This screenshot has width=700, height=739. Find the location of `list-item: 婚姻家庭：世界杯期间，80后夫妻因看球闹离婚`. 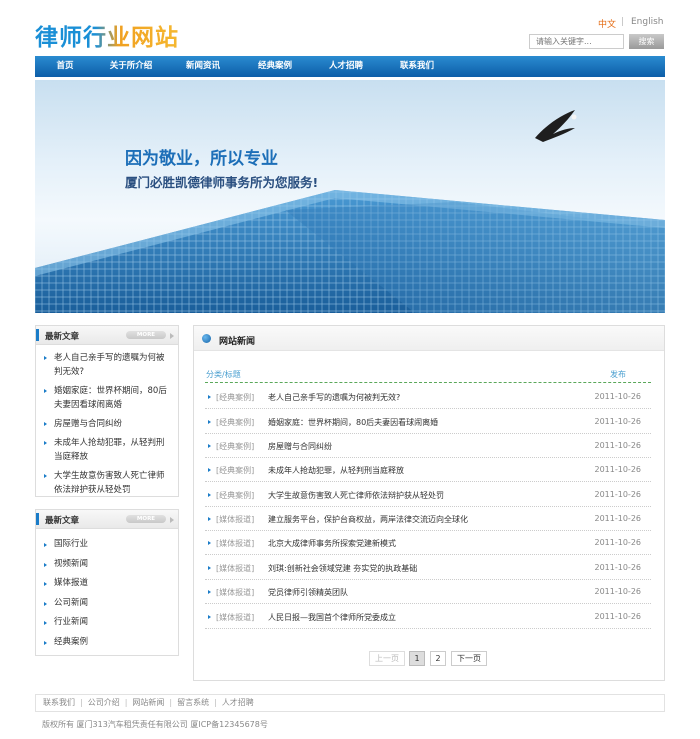

list-item: 婚姻家庭：世界杯期间，80后夫妻因看球闹离婚 is located at coordinates (107, 398).